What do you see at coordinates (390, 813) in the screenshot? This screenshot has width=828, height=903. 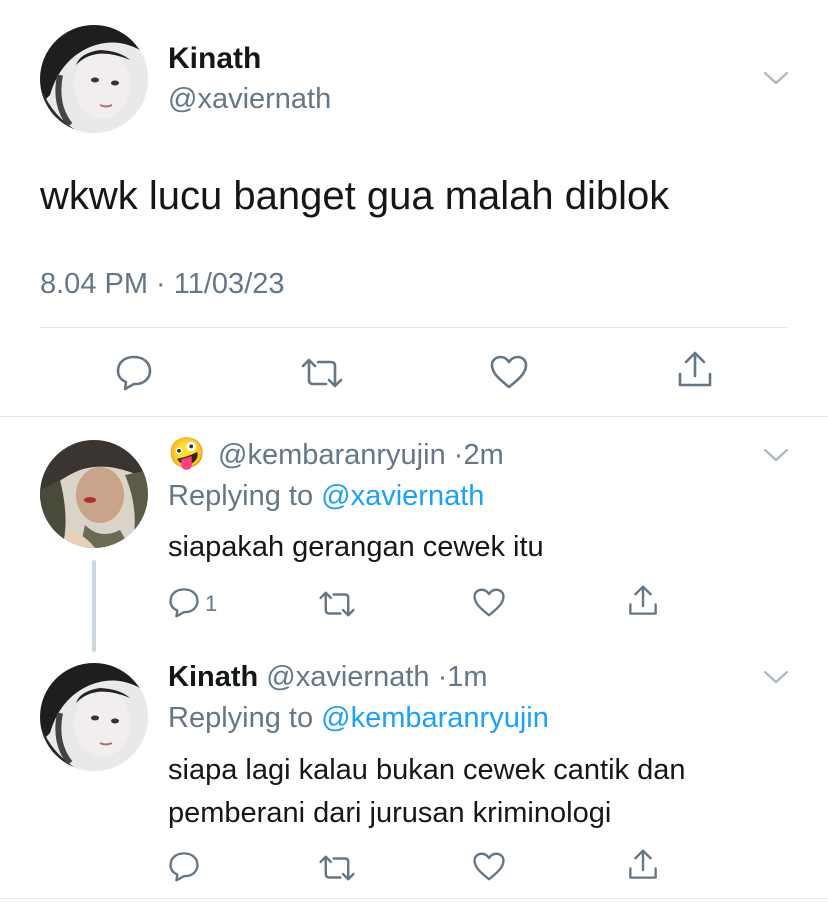 I see `reply-text-line: pemberani dari jurusan kriminologi` at bounding box center [390, 813].